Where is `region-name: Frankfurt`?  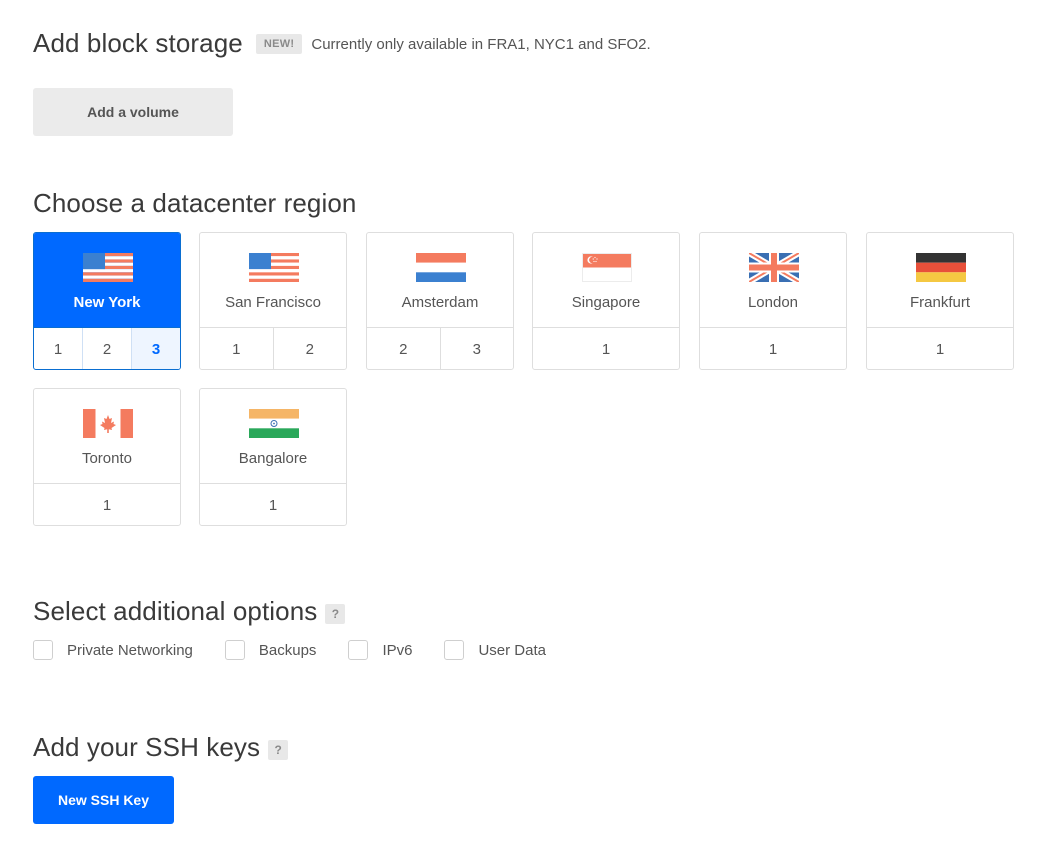 region-name: Frankfurt is located at coordinates (939, 302).